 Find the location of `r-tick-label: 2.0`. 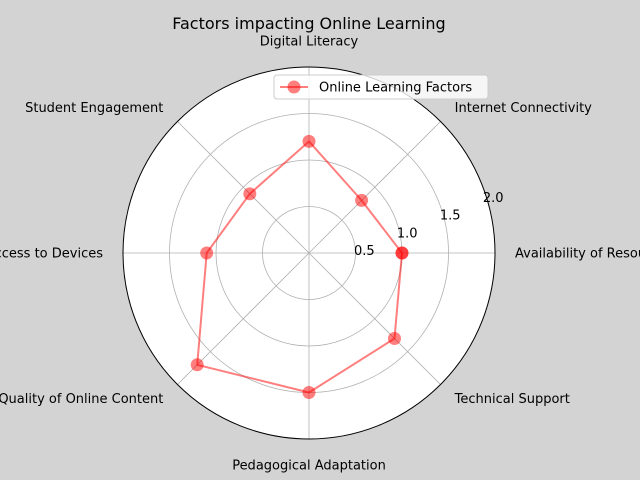

r-tick-label: 2.0 is located at coordinates (493, 198).